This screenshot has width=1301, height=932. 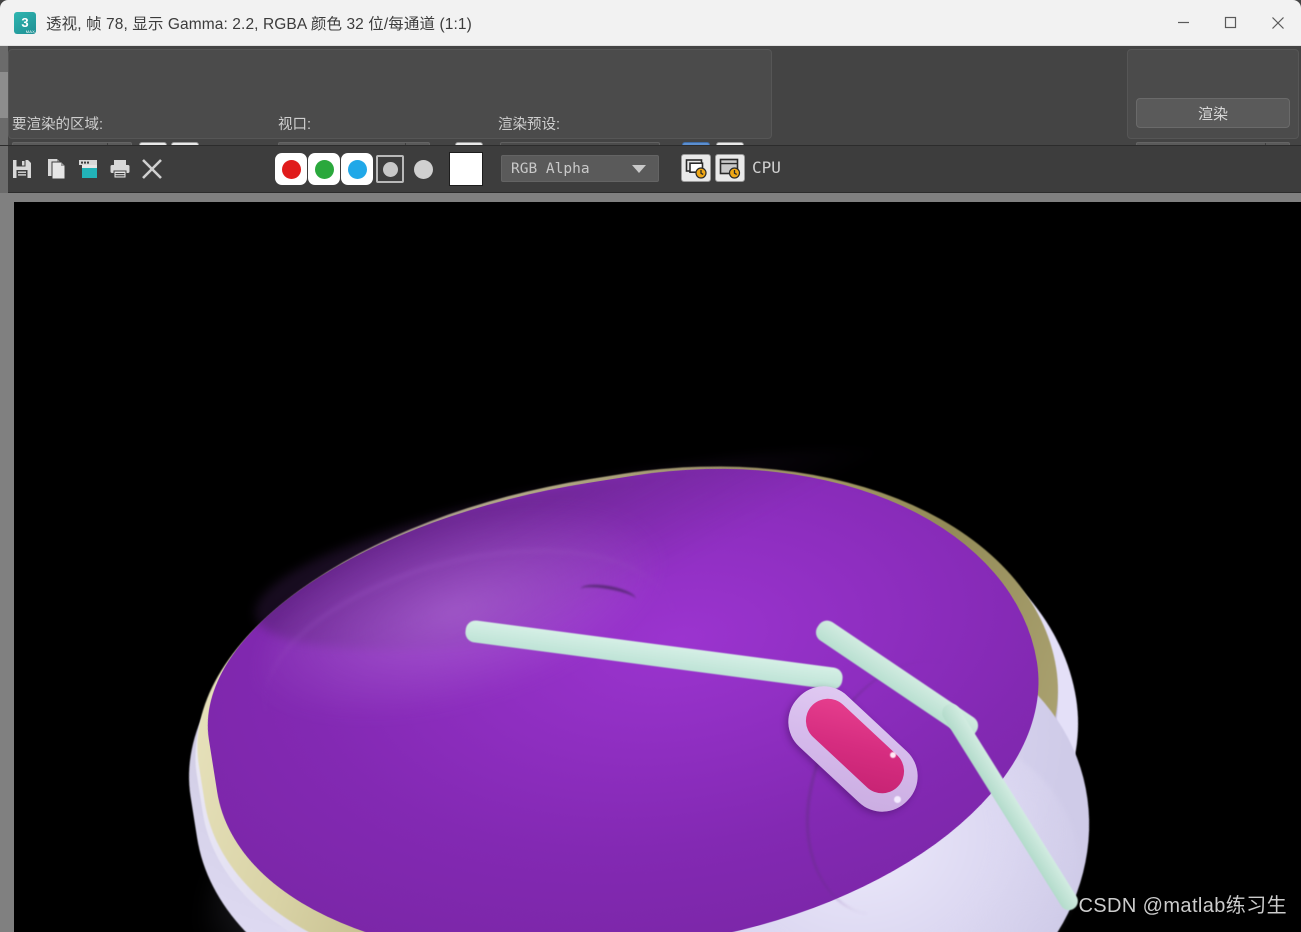 I want to click on duplicate-clock-icon, so click(x=696, y=168).